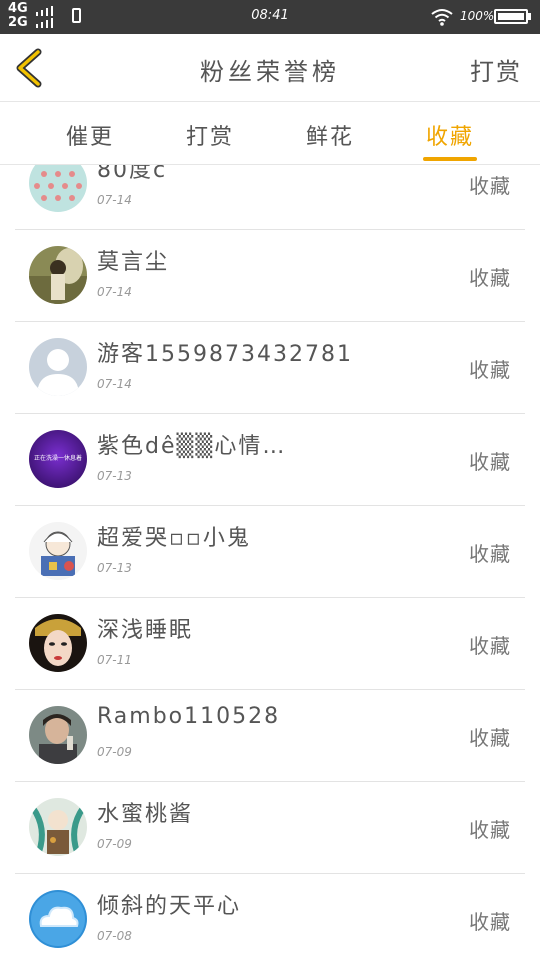 The width and height of the screenshot is (540, 960). I want to click on wifi-icon, so click(442, 17).